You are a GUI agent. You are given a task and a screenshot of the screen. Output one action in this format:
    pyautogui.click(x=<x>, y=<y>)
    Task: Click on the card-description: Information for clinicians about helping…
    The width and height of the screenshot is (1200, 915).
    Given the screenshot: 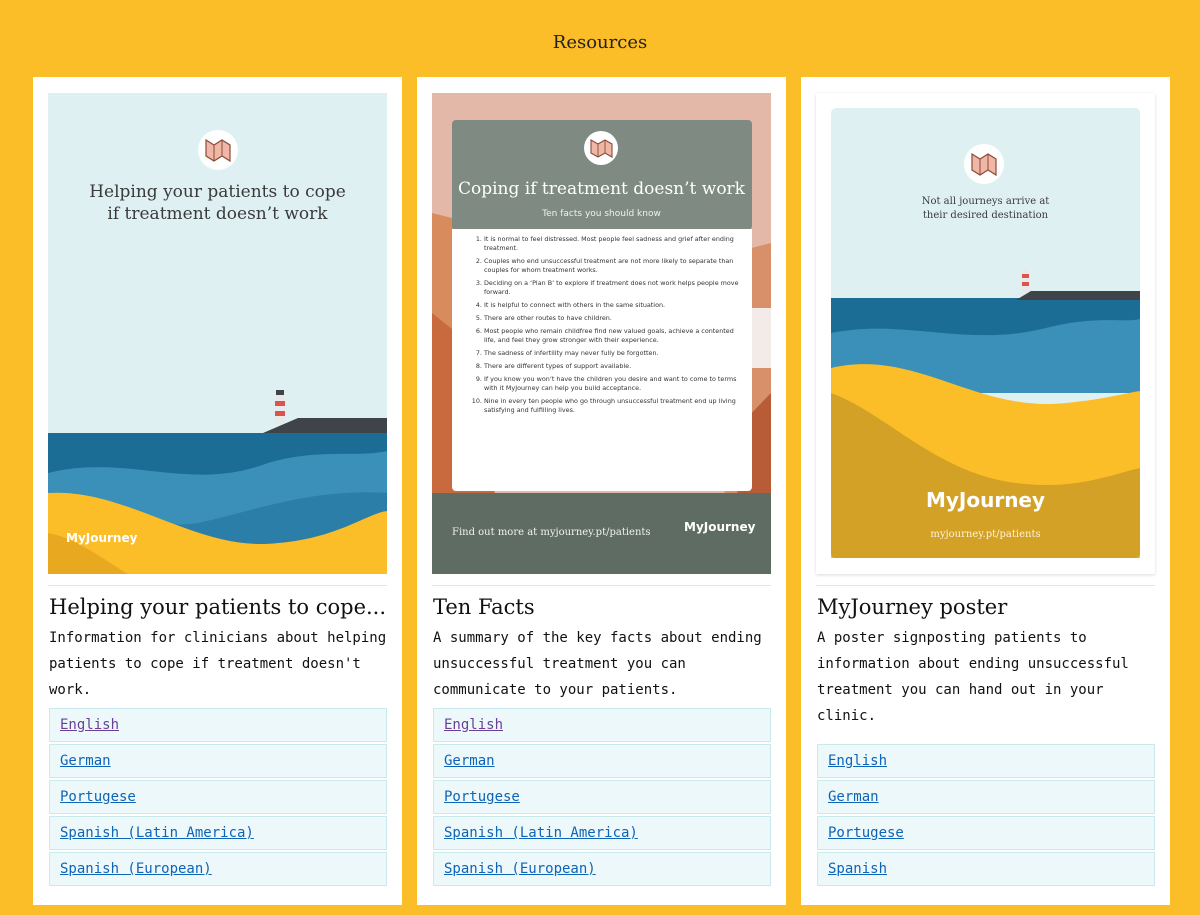 What is the action you would take?
    pyautogui.click(x=218, y=664)
    